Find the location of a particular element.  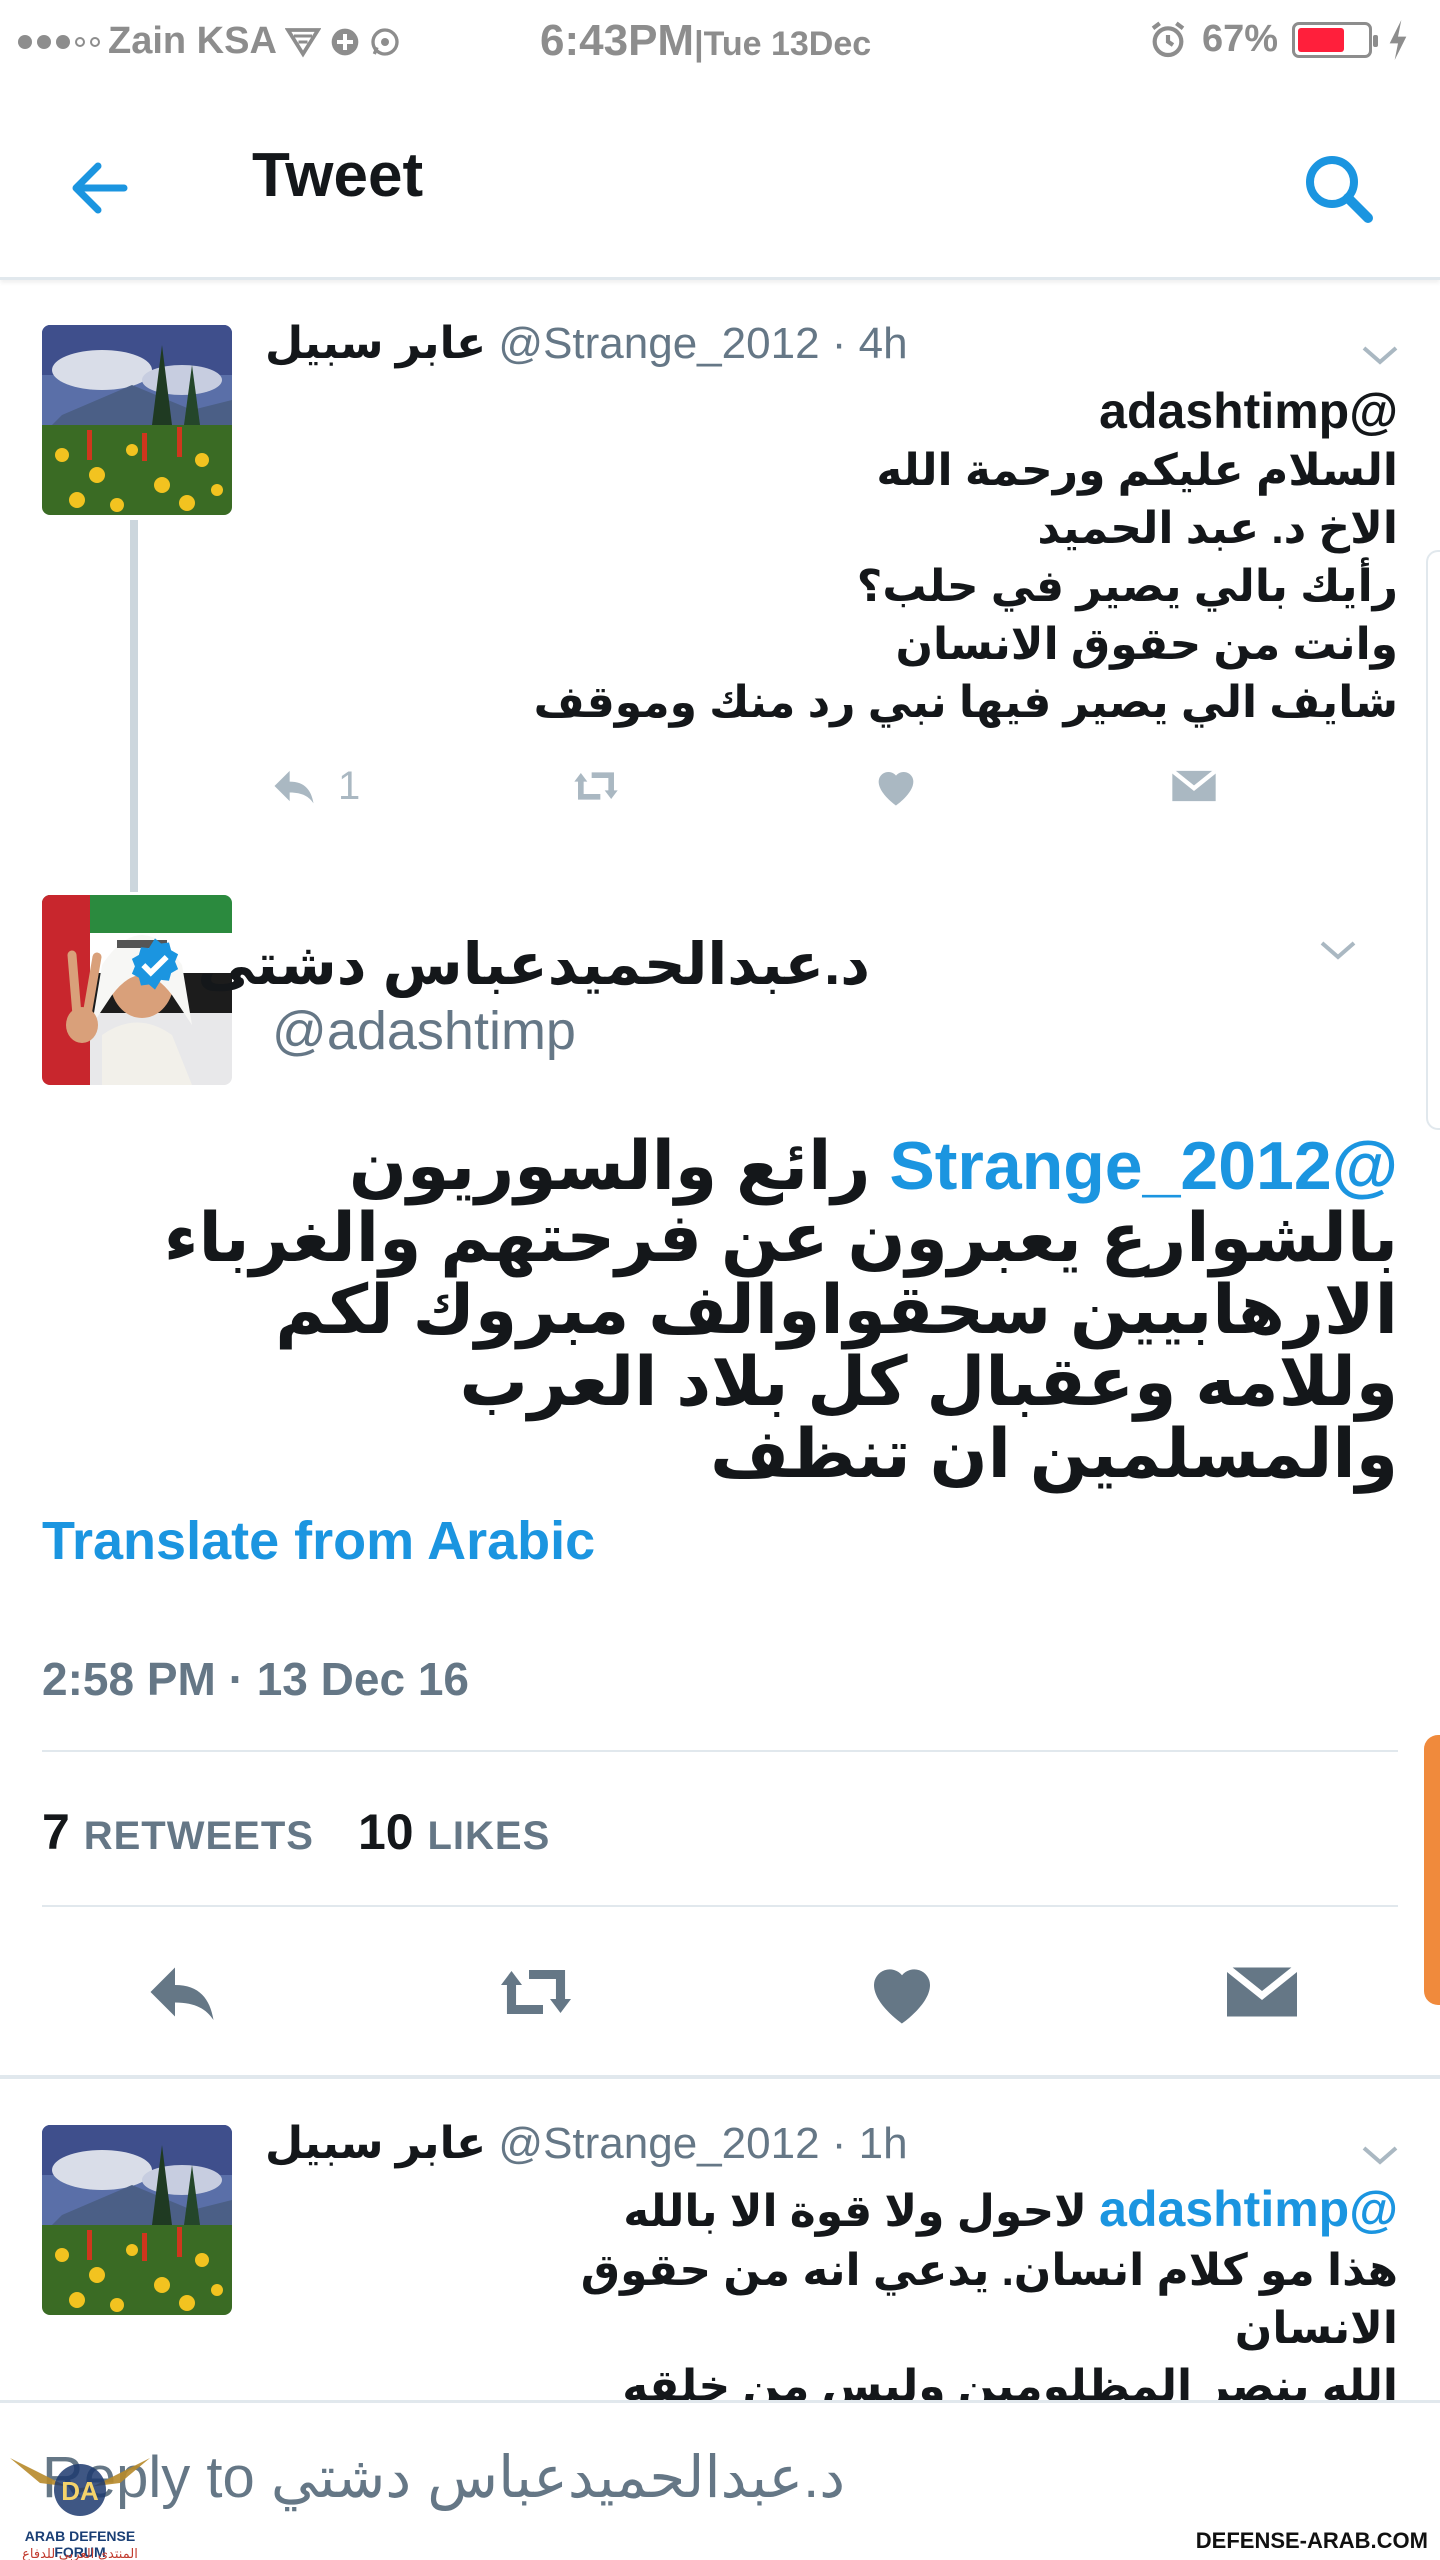

tweet1-handle: @Strange_2012 is located at coordinates (658, 343).